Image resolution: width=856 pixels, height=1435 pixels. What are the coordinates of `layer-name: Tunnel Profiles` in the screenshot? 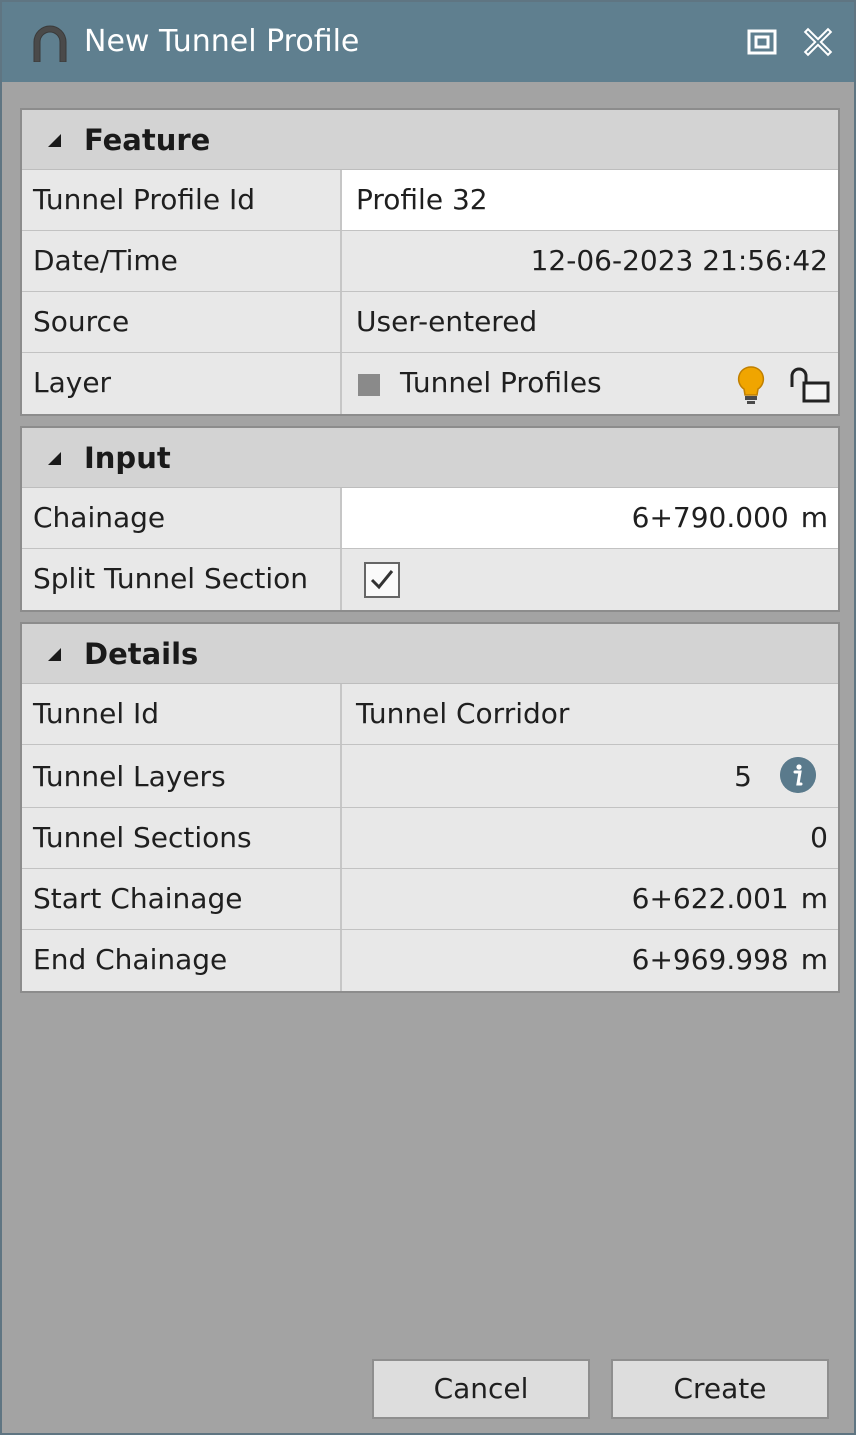 It's located at (501, 382).